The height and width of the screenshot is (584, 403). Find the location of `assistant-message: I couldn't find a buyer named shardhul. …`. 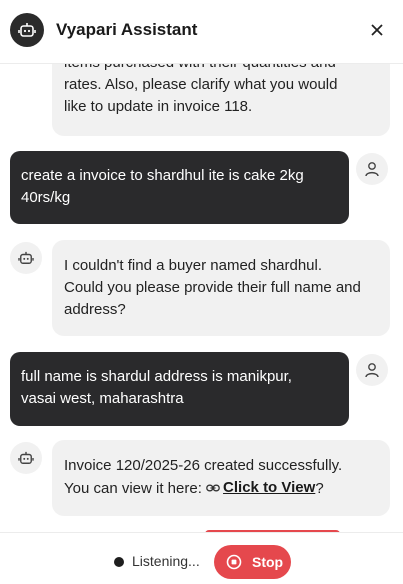

assistant-message: I couldn't find a buyer named shardhul. … is located at coordinates (221, 288).